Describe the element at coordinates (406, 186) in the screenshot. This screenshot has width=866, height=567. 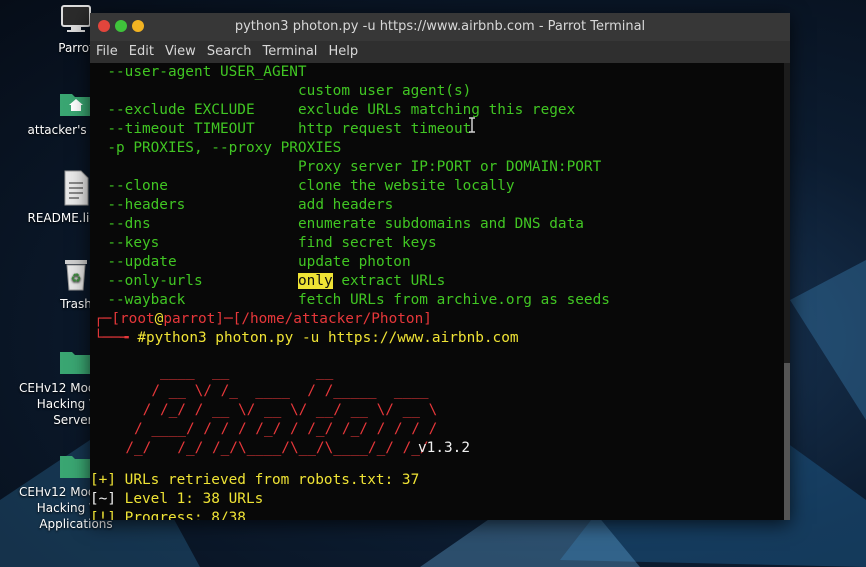
I see `help-option-desc: clone the website locally` at that location.